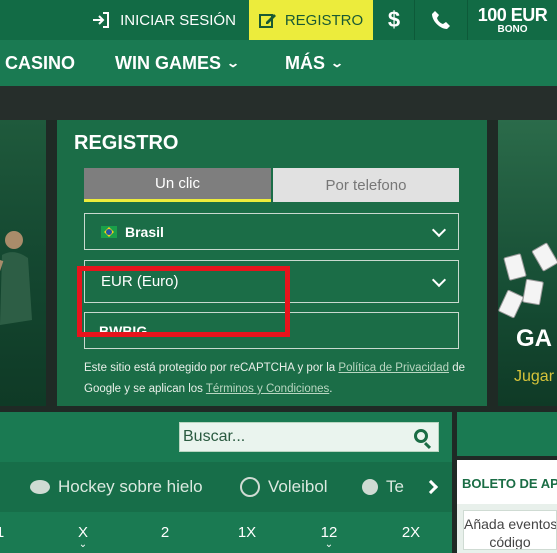 Image resolution: width=557 pixels, height=553 pixels. I want to click on promo-image-right: GA Jugar, so click(527, 263).